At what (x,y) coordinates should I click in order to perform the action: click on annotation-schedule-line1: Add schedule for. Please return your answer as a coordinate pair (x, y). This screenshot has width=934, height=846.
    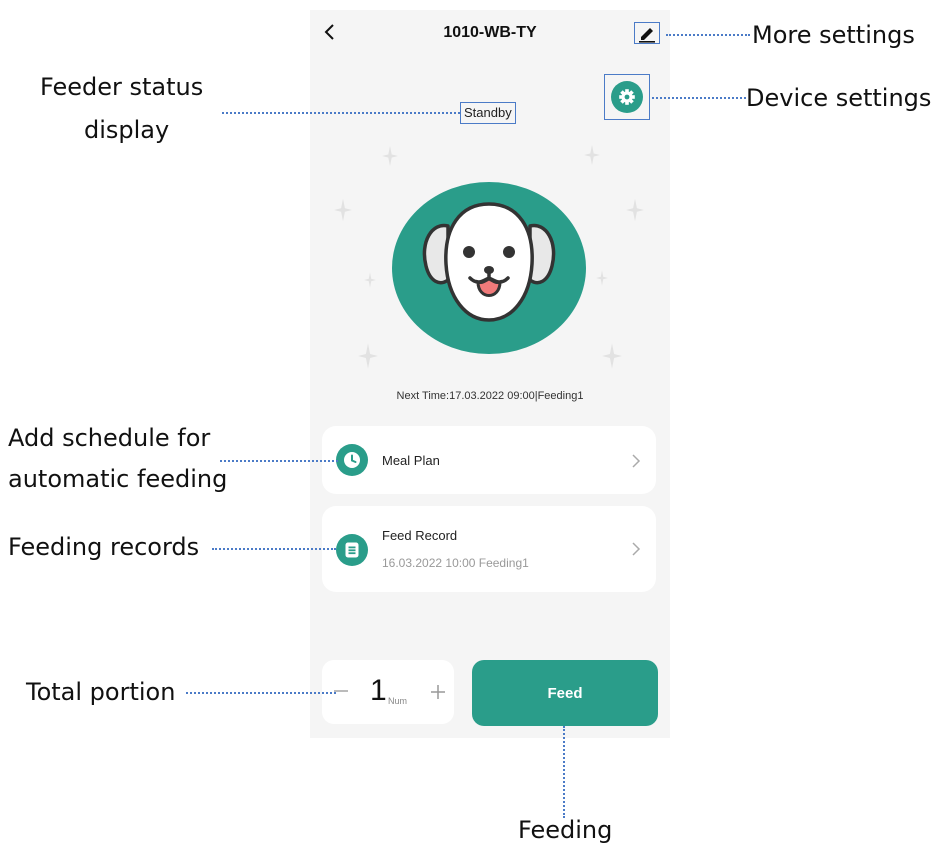
    Looking at the image, I should click on (109, 438).